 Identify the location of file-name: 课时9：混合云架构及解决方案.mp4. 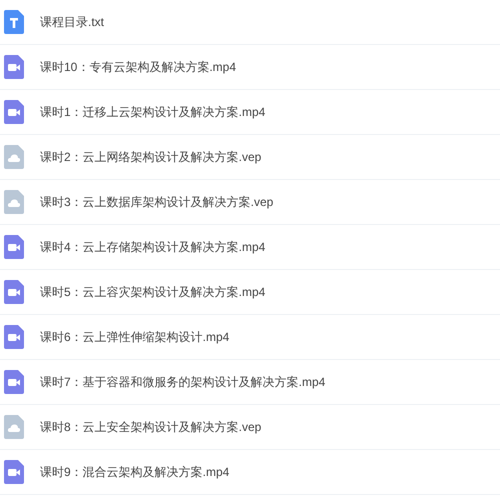
(135, 472).